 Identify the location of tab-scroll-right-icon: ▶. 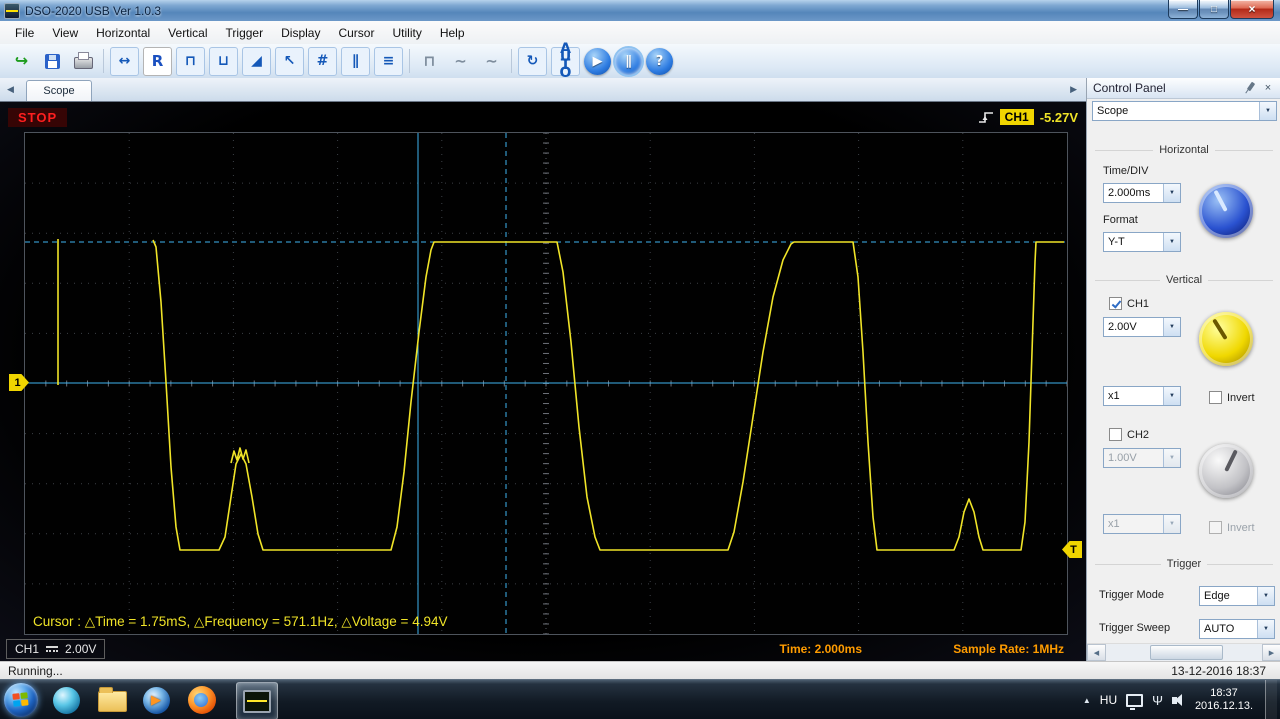
(1073, 89).